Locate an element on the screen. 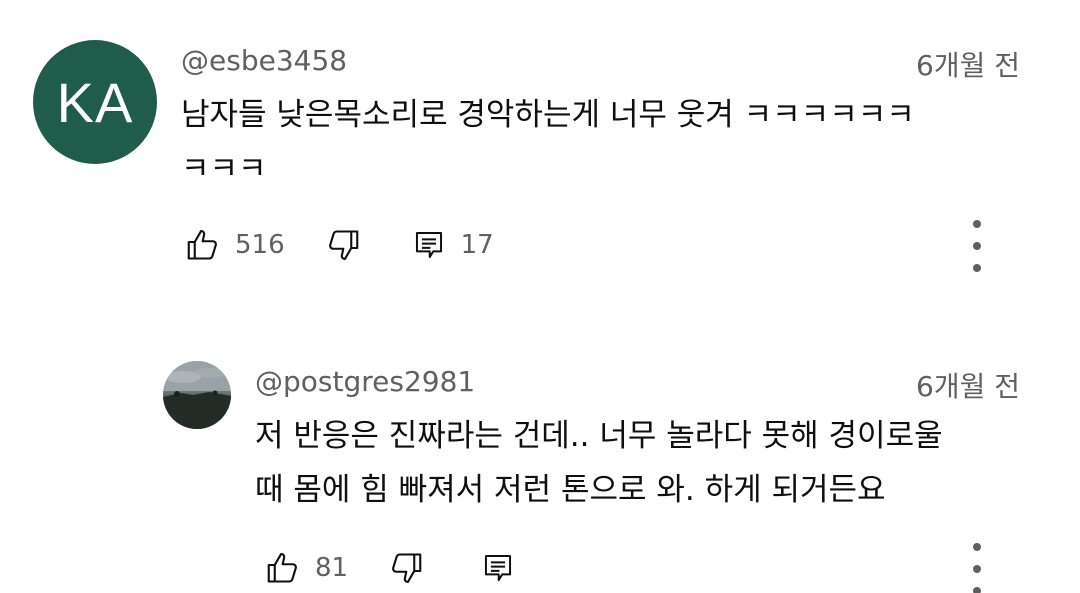 Image resolution: width=1080 pixels, height=593 pixels. comment-text-line: 남자들 낮은목소리로 경악하는게 너무 웃겨 ㅋㅋㅋㅋㅋㅋ is located at coordinates (548, 115).